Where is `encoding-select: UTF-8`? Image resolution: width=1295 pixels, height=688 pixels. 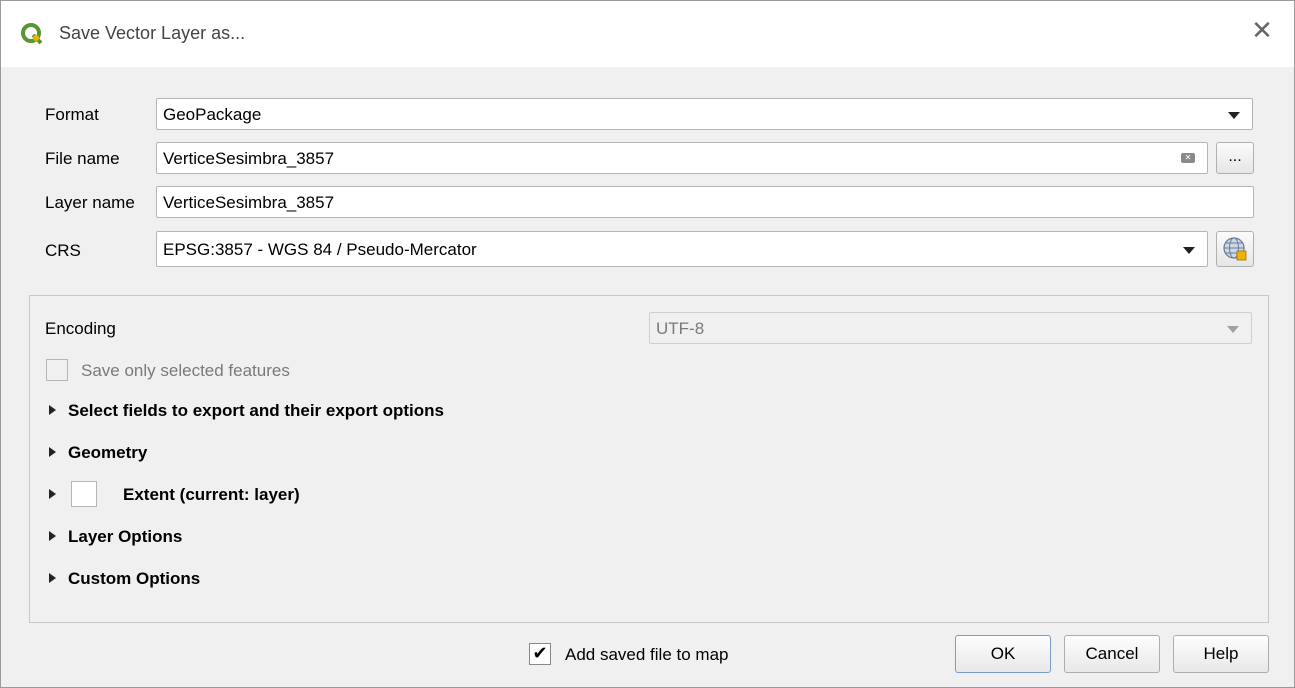
encoding-select: UTF-8 is located at coordinates (950, 328).